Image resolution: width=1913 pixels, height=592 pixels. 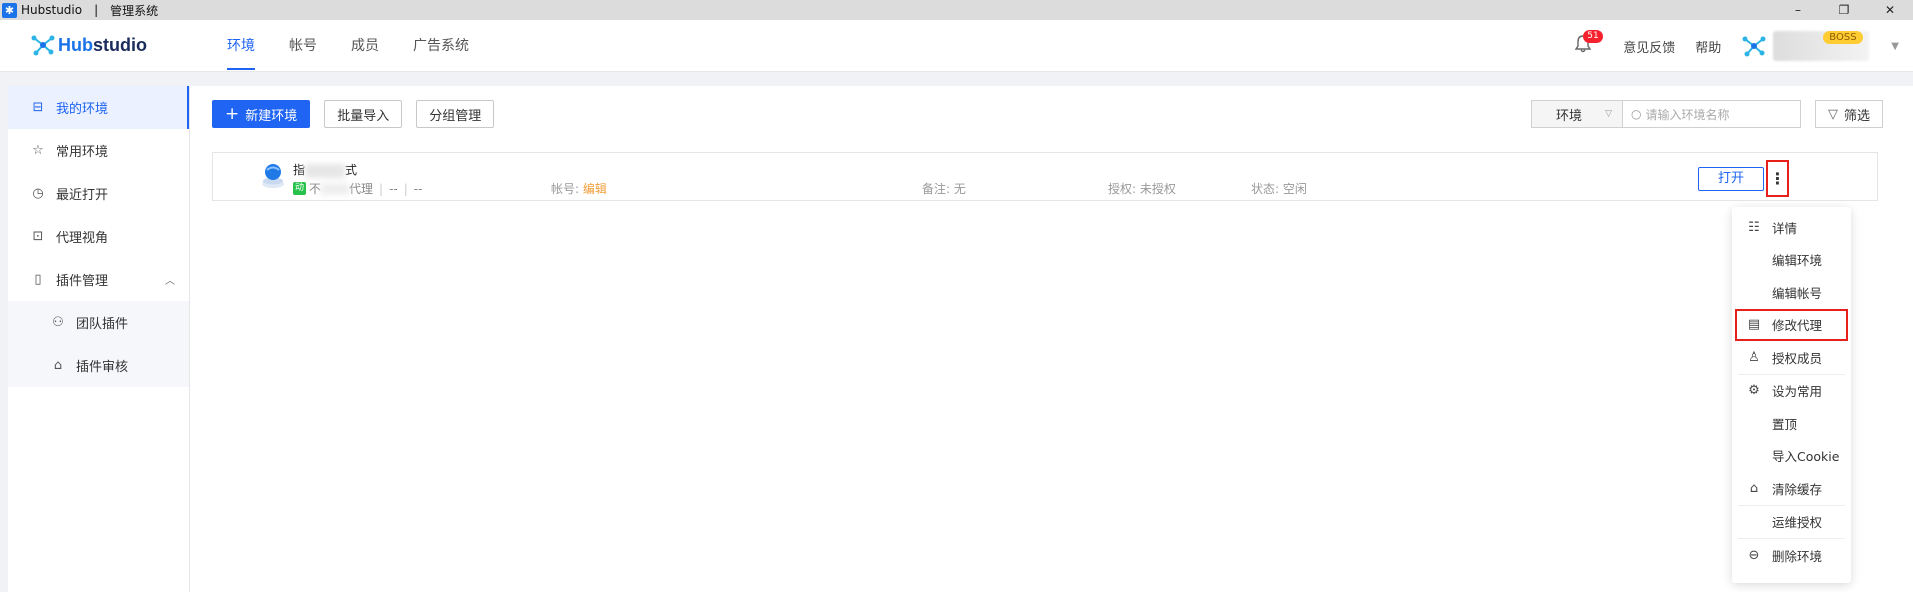 What do you see at coordinates (1636, 114) in the screenshot?
I see `search-icon: ○` at bounding box center [1636, 114].